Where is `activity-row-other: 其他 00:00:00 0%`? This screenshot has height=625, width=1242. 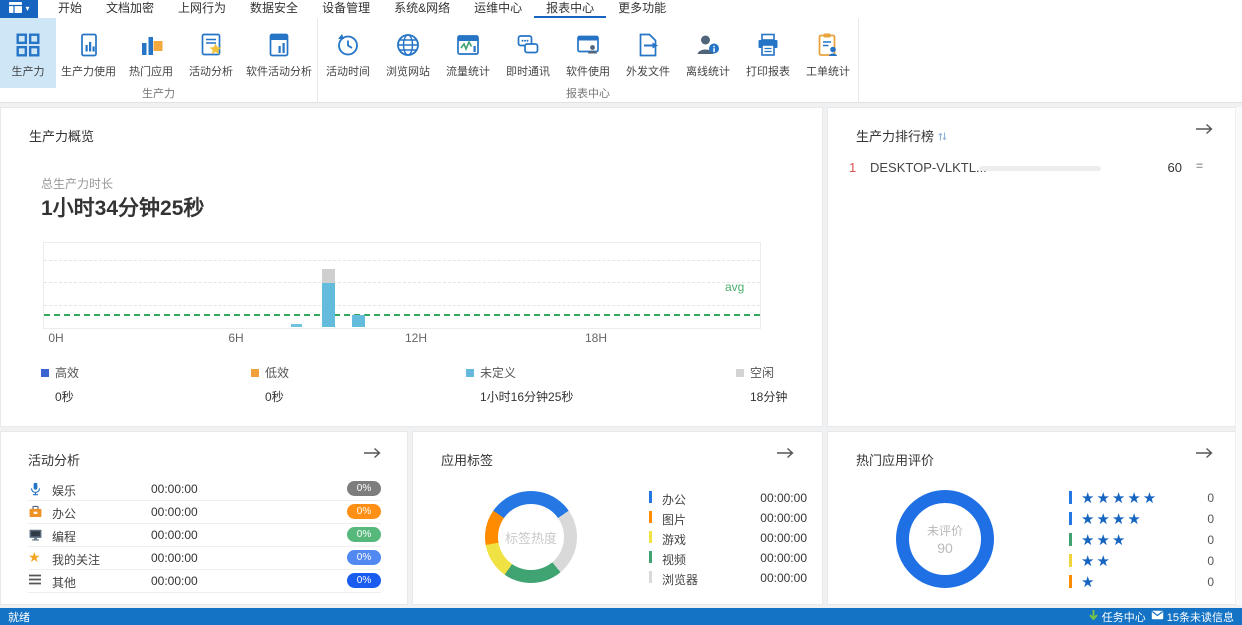 activity-row-other: 其他 00:00:00 0% is located at coordinates (204, 581).